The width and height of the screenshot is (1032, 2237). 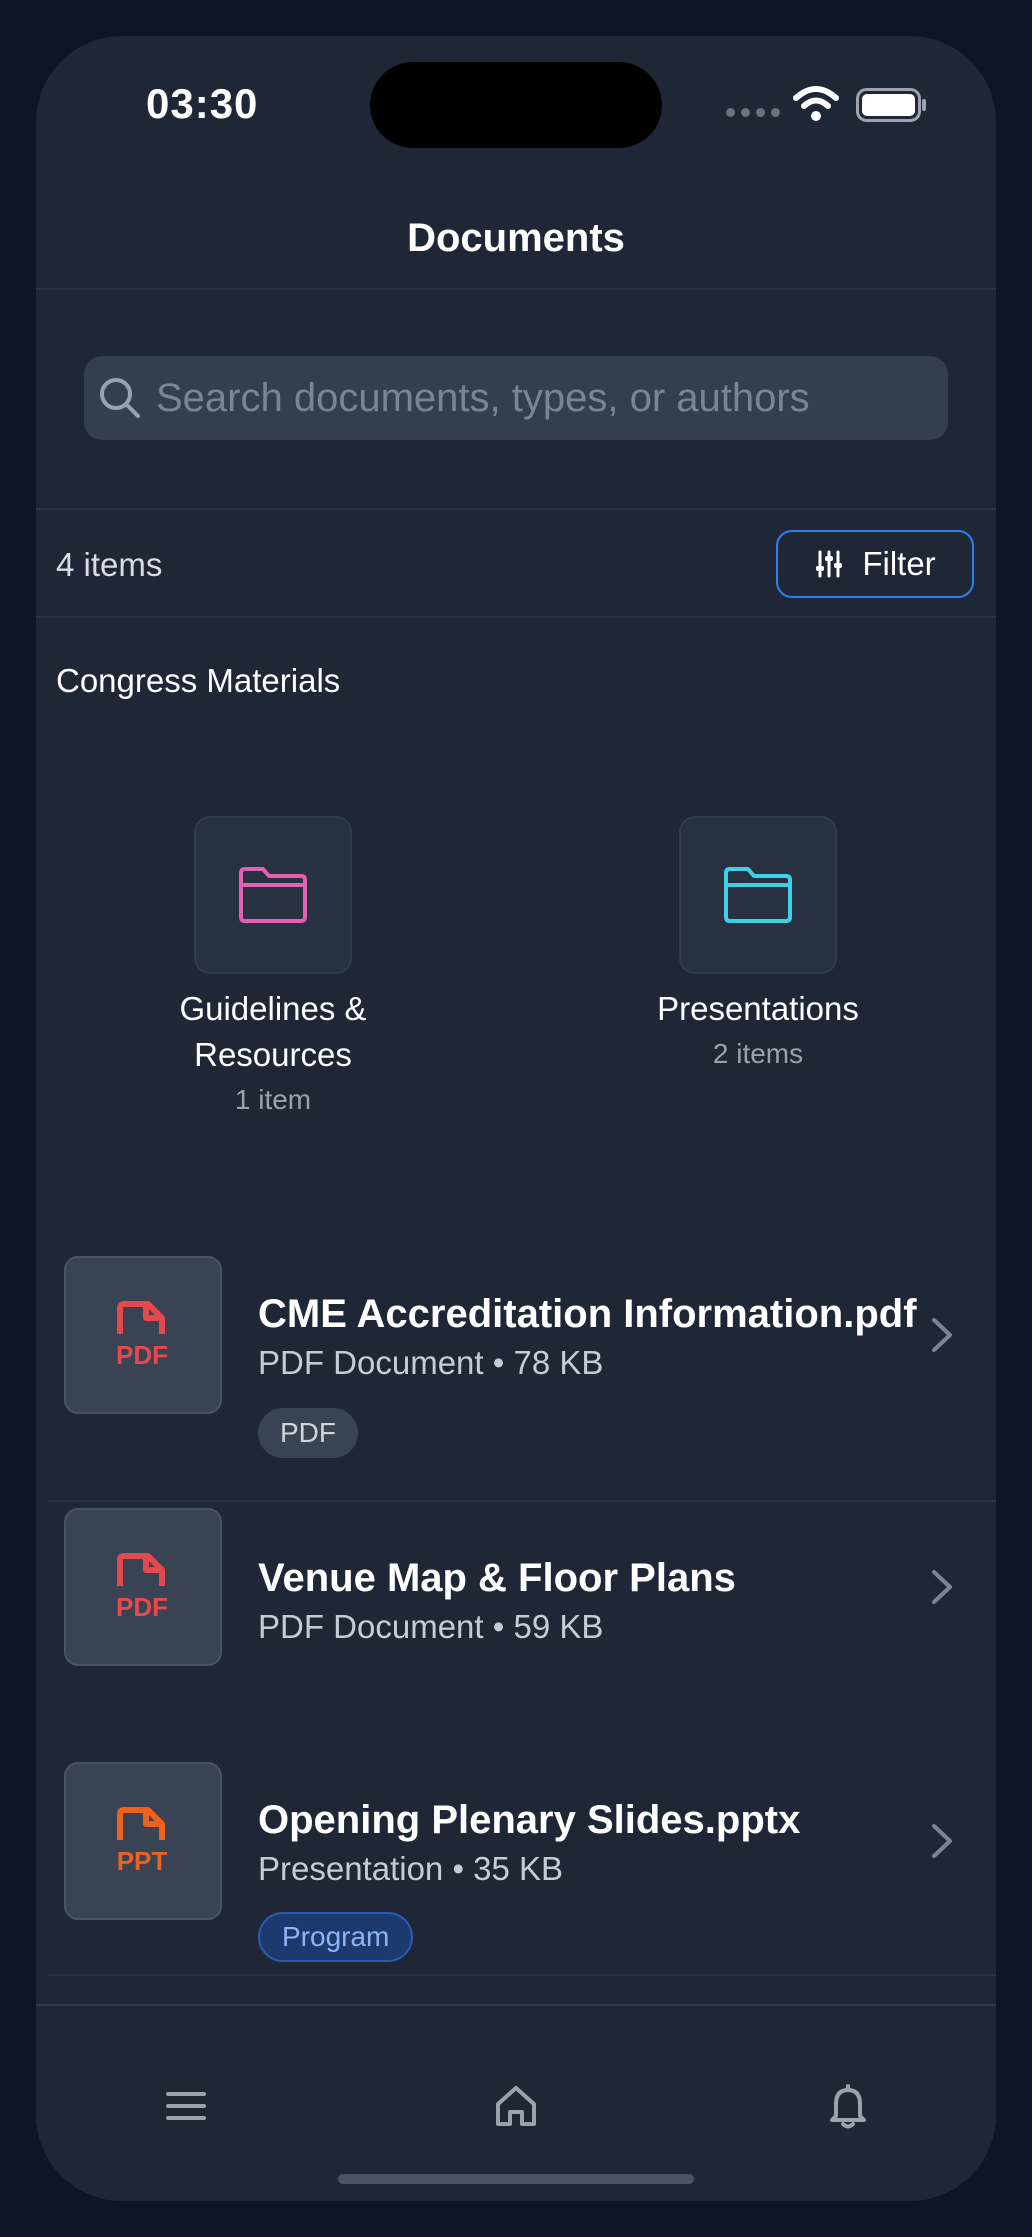 I want to click on page-title: Documents, so click(x=516, y=238).